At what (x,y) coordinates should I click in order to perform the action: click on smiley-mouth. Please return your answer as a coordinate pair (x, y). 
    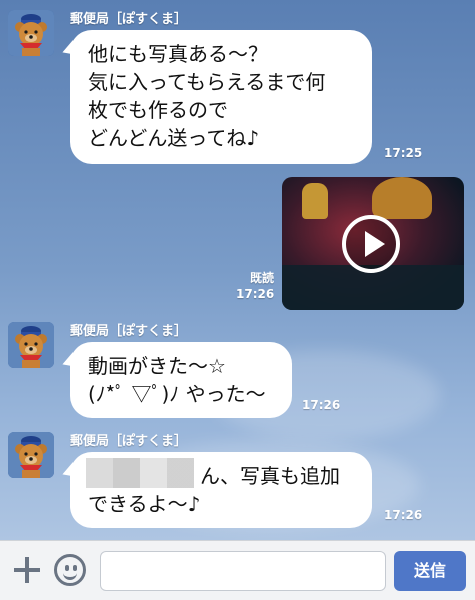
    Looking at the image, I should click on (70, 574).